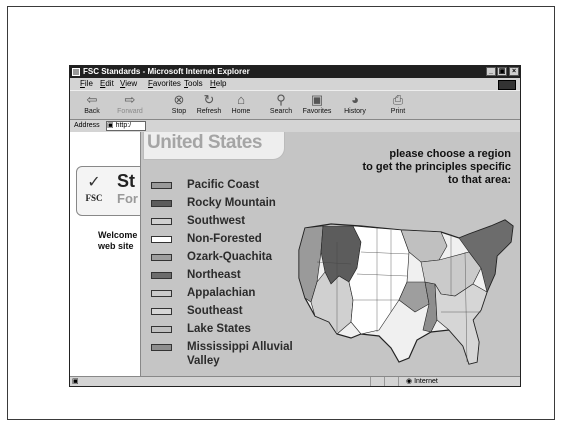  Describe the element at coordinates (94, 182) in the screenshot. I see `fsc-tree-icon: ✓` at that location.